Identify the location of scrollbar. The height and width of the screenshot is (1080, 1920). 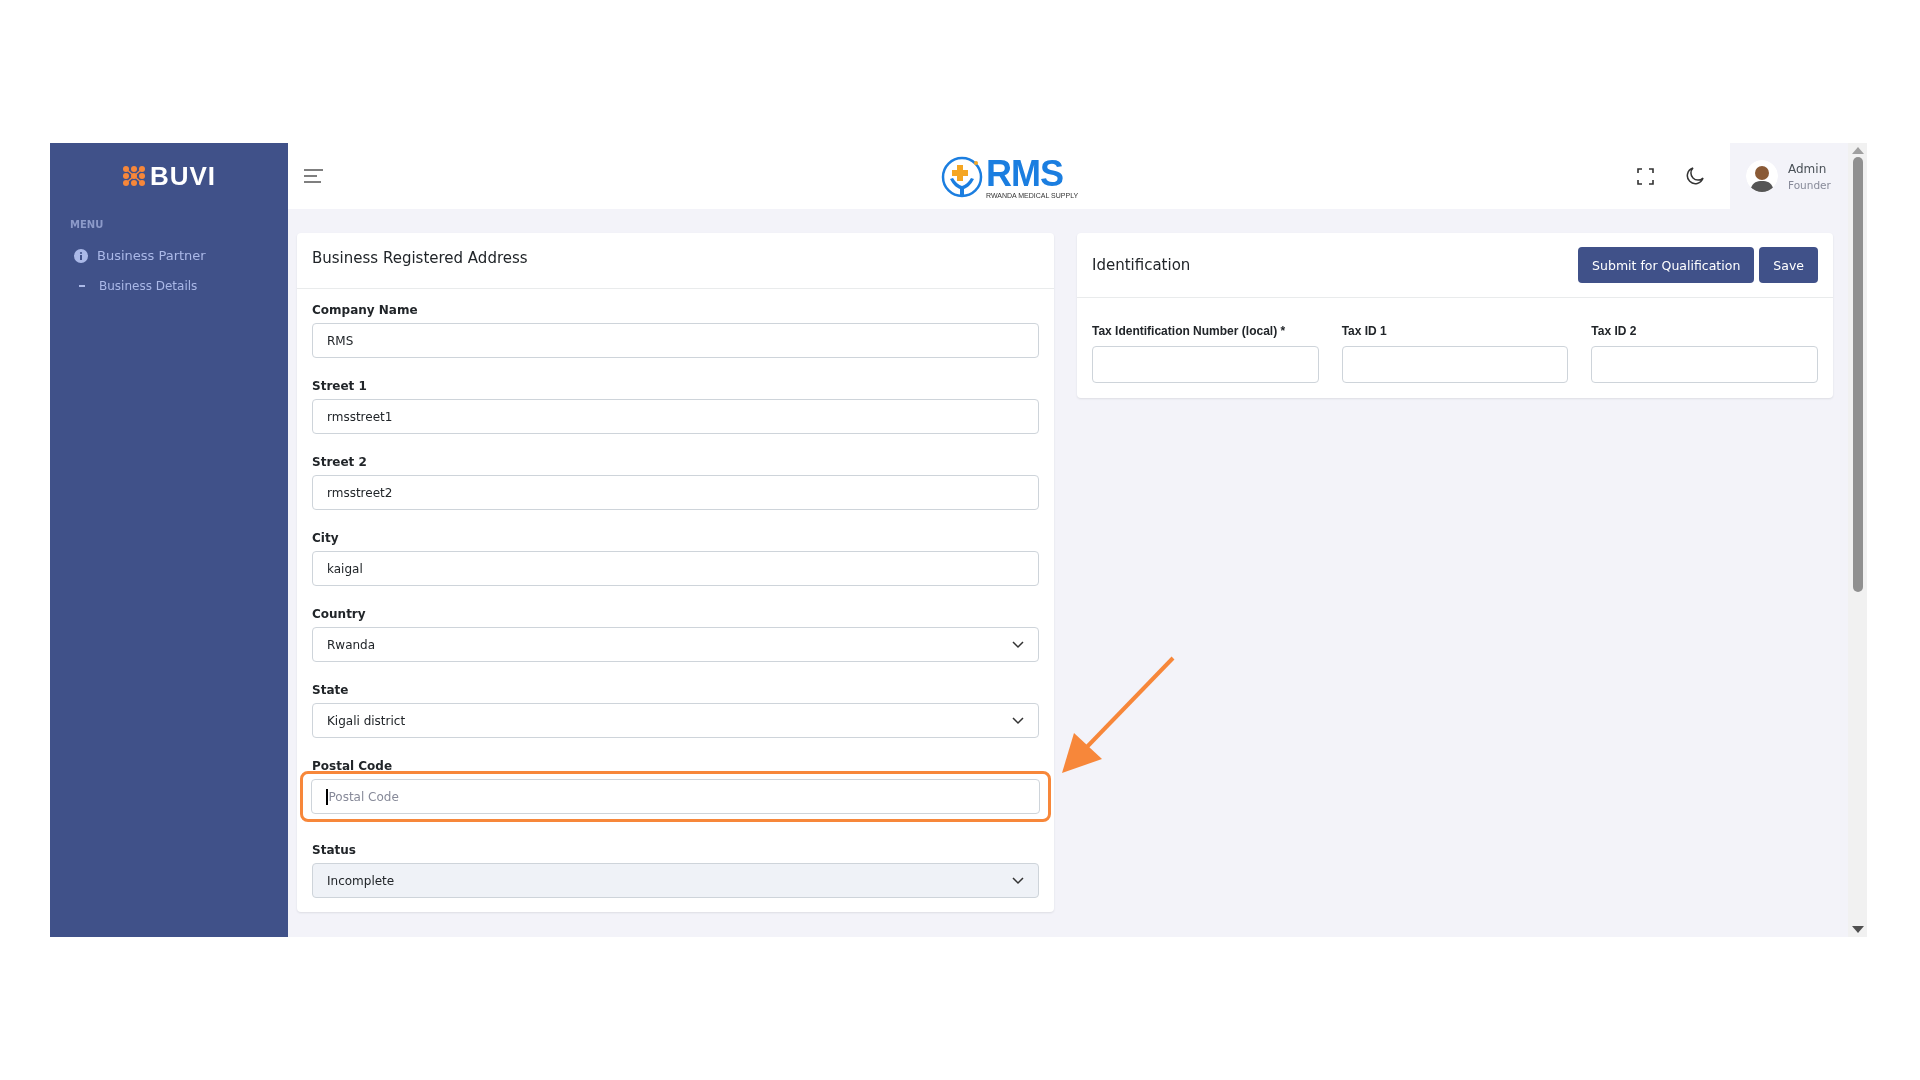
(1857, 540).